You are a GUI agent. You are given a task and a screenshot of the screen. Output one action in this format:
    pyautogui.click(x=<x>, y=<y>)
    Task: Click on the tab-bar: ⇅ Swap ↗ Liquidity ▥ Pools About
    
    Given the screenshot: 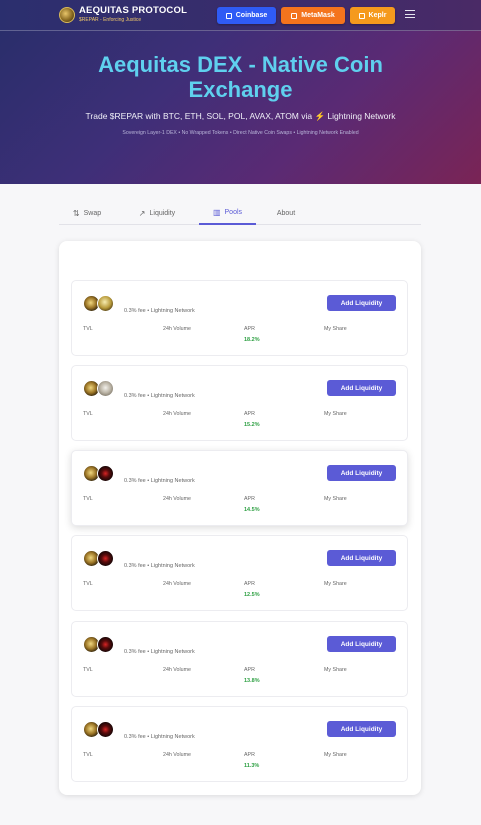 What is the action you would take?
    pyautogui.click(x=240, y=213)
    